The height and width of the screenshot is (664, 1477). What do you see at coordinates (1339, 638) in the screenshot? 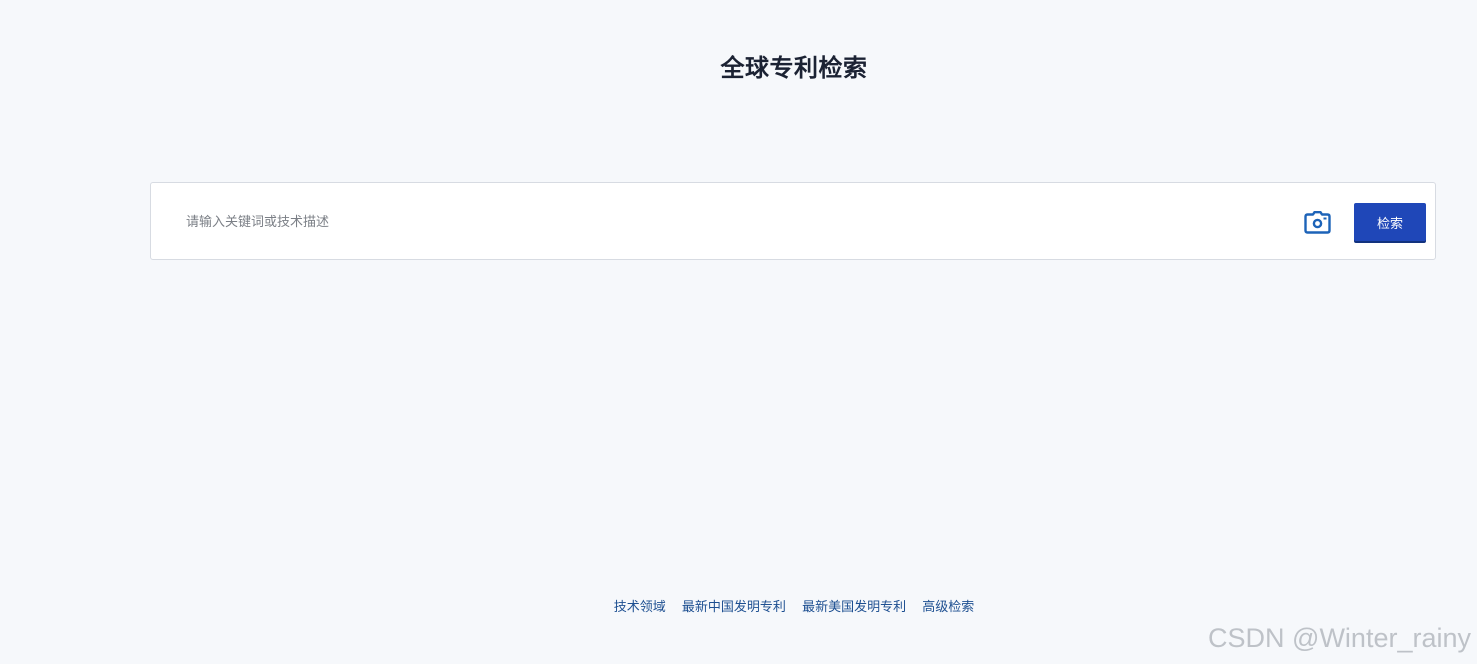
I see `watermark: CSDN @Winter_rainy` at bounding box center [1339, 638].